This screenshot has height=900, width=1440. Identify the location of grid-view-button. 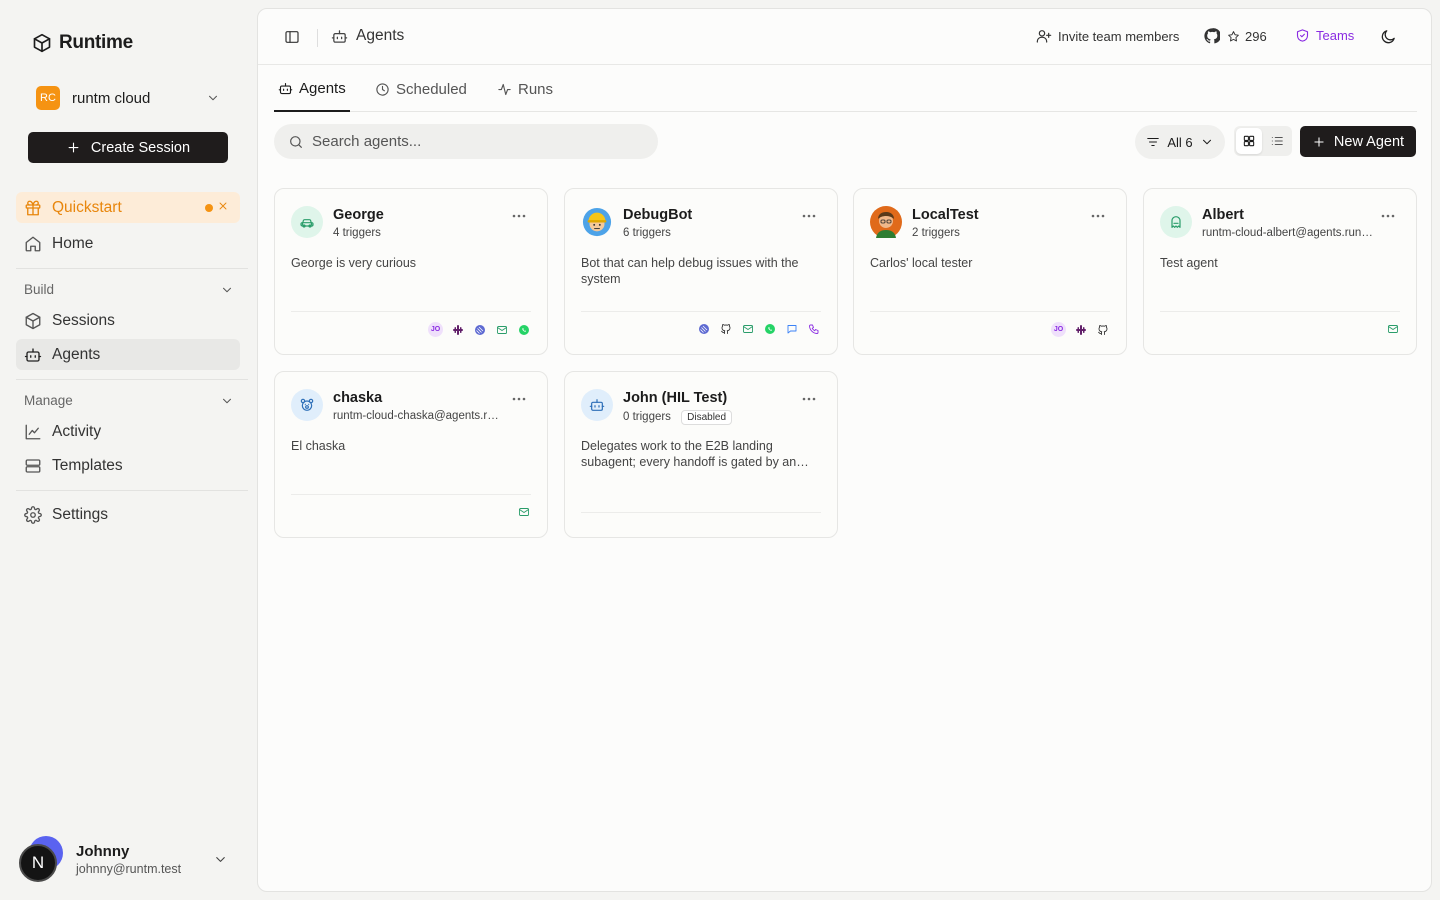
(1249, 141).